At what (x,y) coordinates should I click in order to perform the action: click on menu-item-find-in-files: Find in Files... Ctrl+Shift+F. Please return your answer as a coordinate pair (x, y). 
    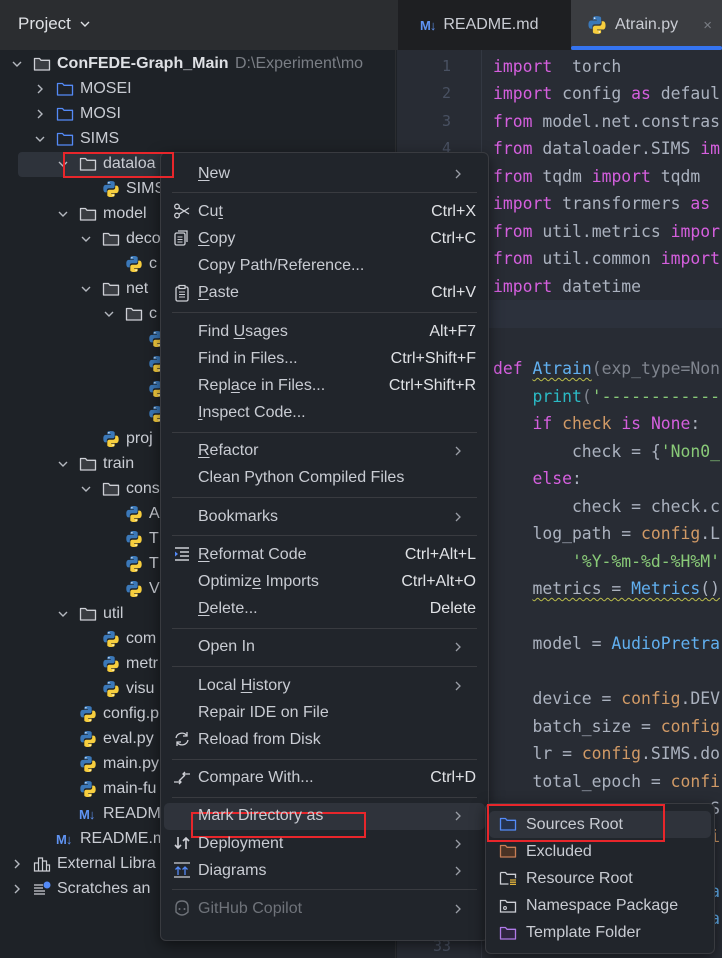
    Looking at the image, I should click on (324, 358).